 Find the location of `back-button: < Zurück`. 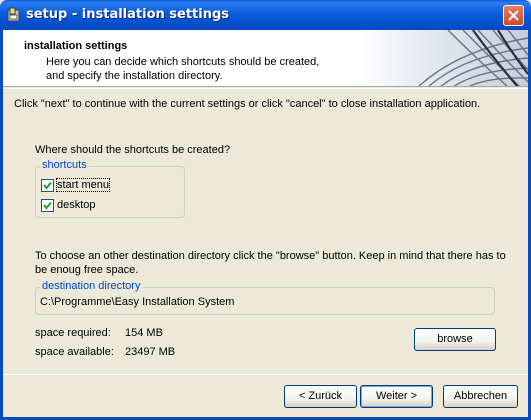

back-button: < Zurück is located at coordinates (320, 396).